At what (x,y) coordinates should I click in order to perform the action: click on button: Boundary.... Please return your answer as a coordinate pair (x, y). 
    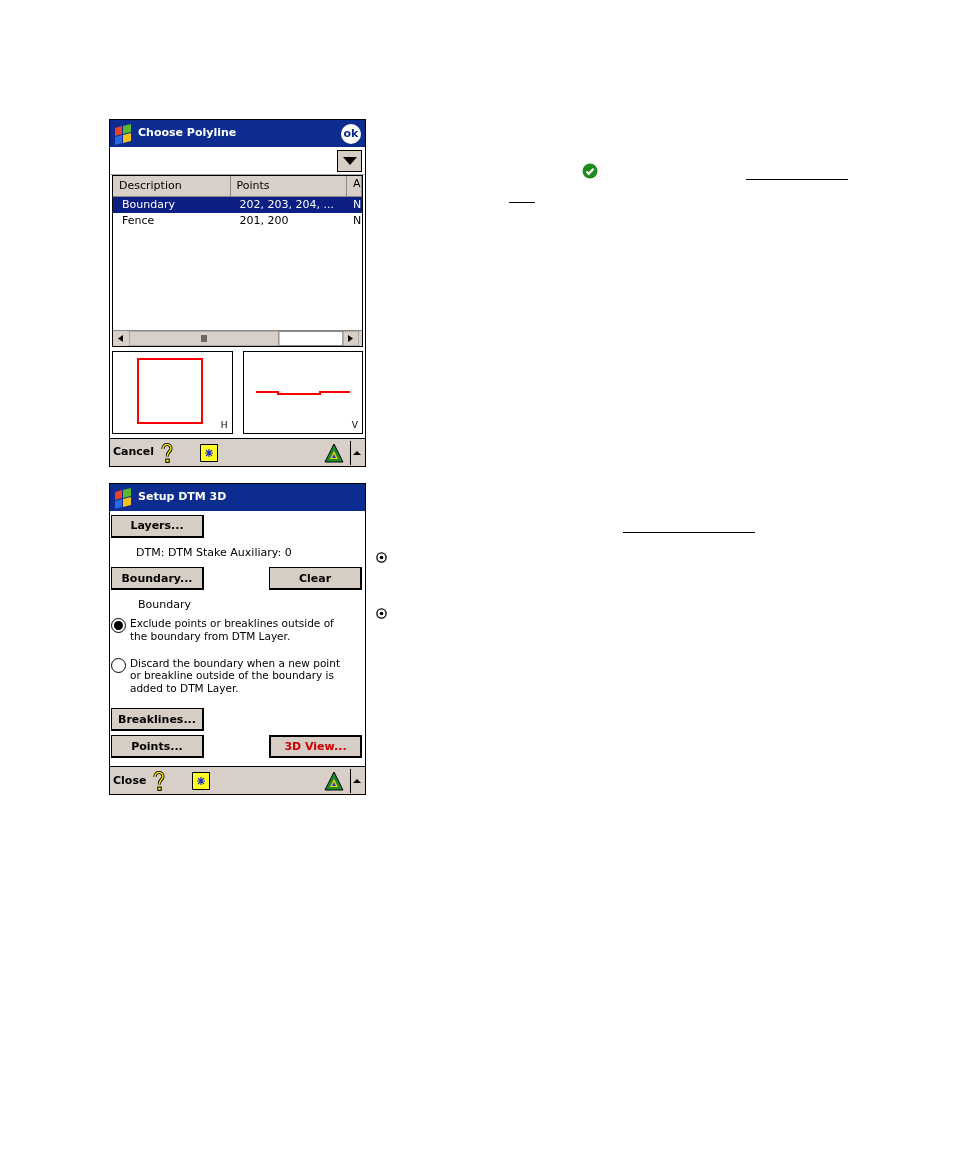
    Looking at the image, I should click on (157, 579).